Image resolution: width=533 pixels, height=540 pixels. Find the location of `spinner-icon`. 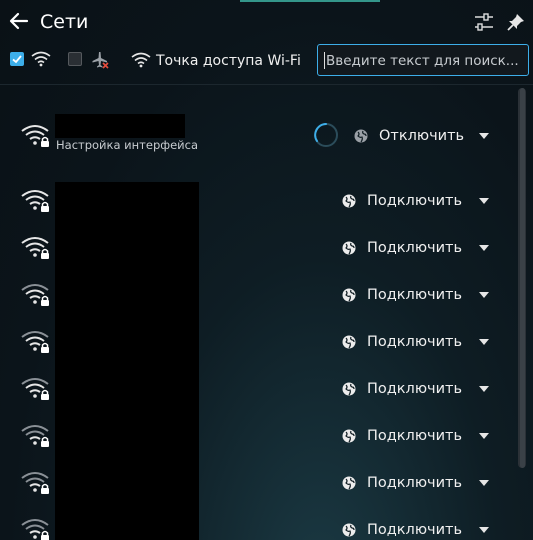

spinner-icon is located at coordinates (326, 135).